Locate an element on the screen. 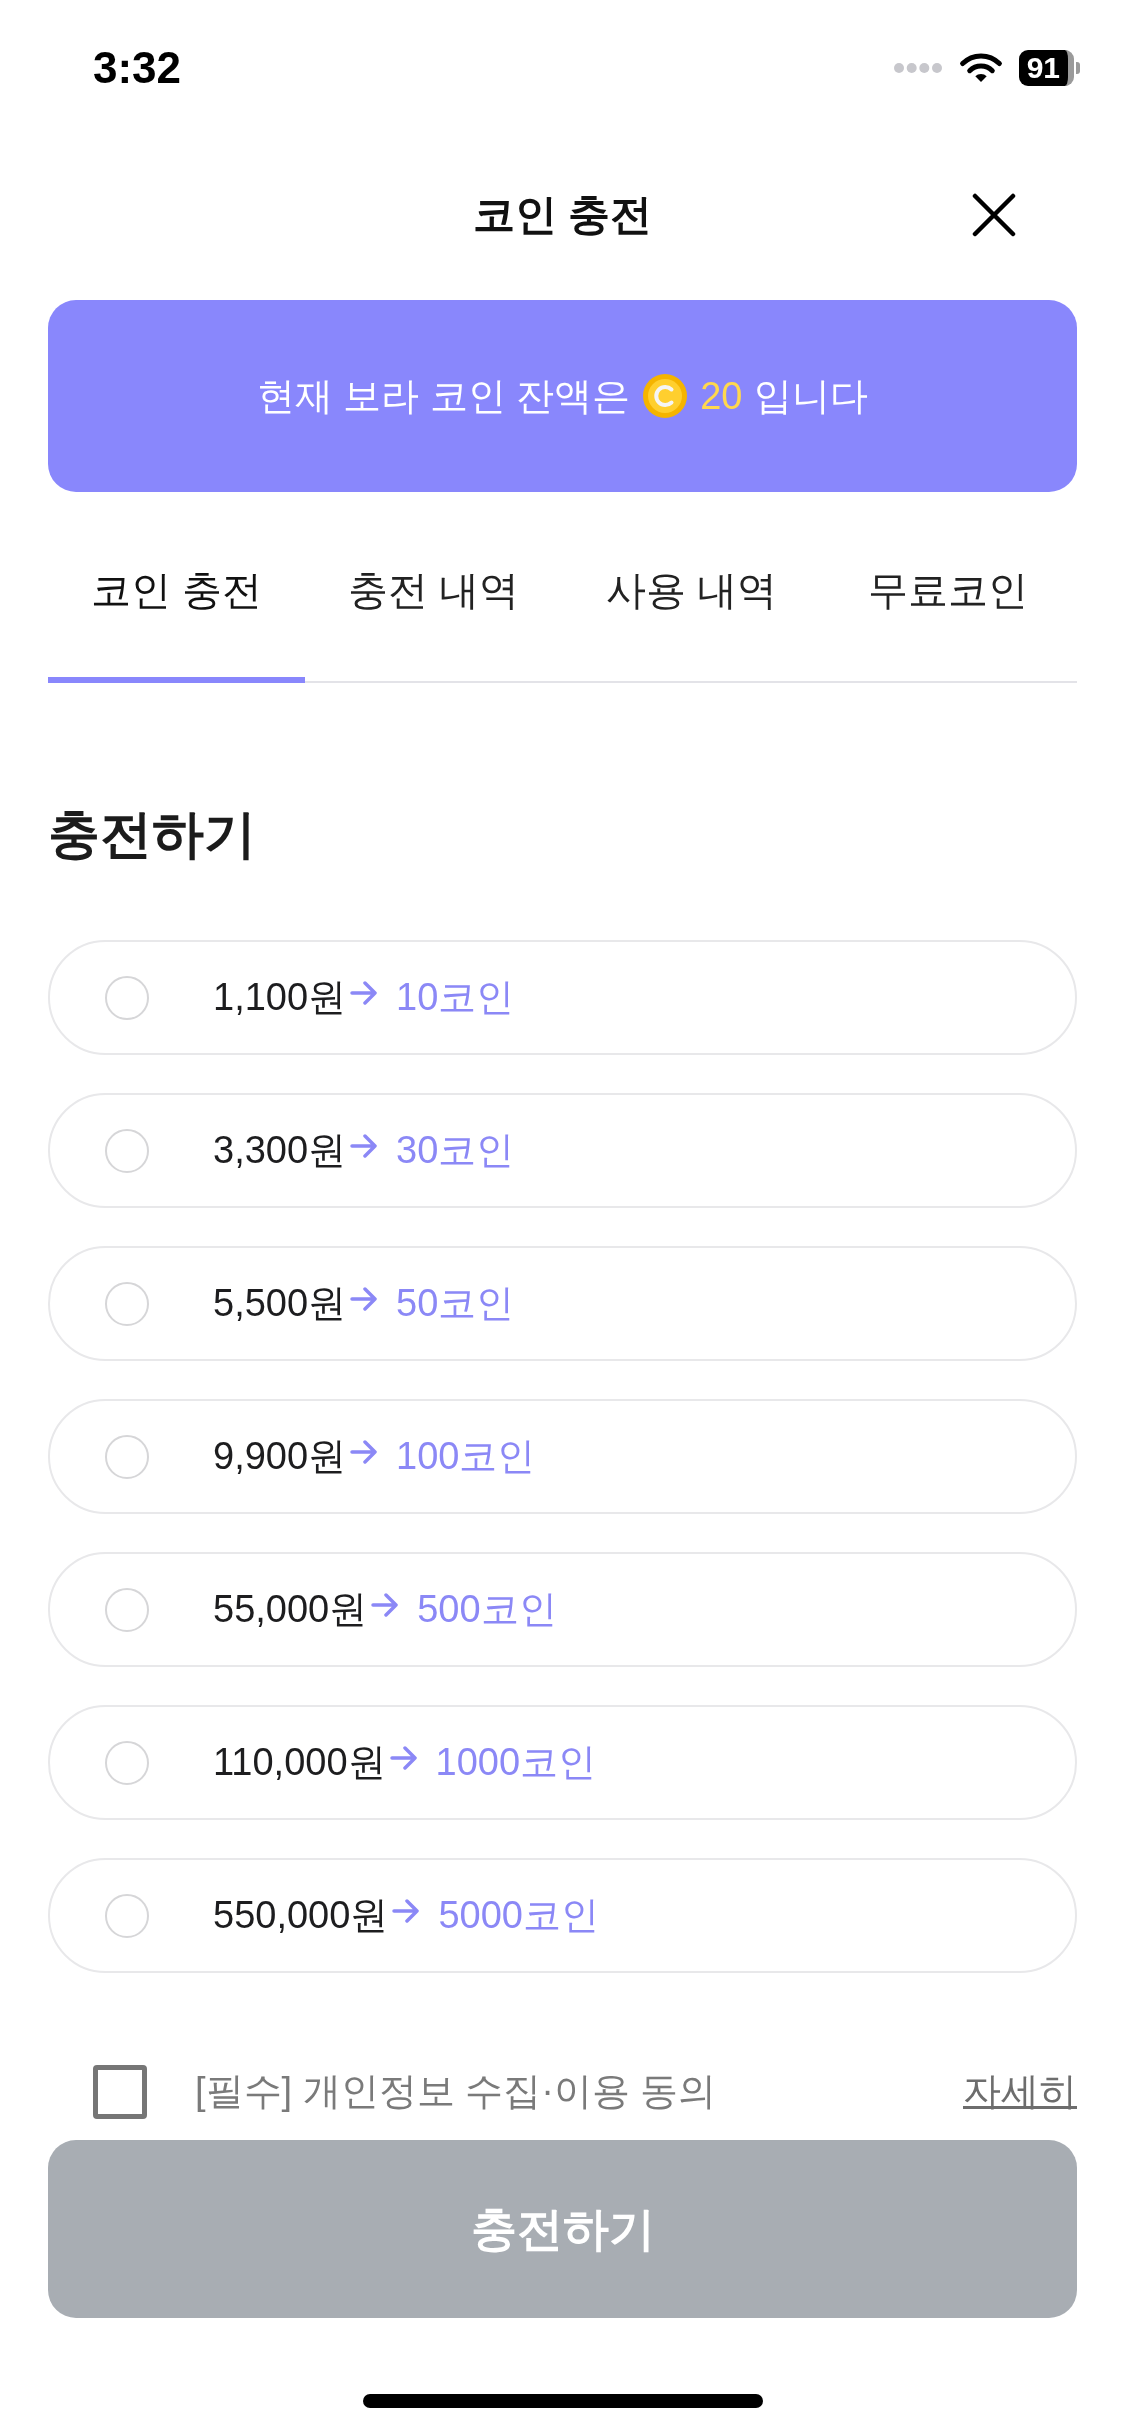 The height and width of the screenshot is (2436, 1125). tab: 충전 내역 is located at coordinates (434, 607).